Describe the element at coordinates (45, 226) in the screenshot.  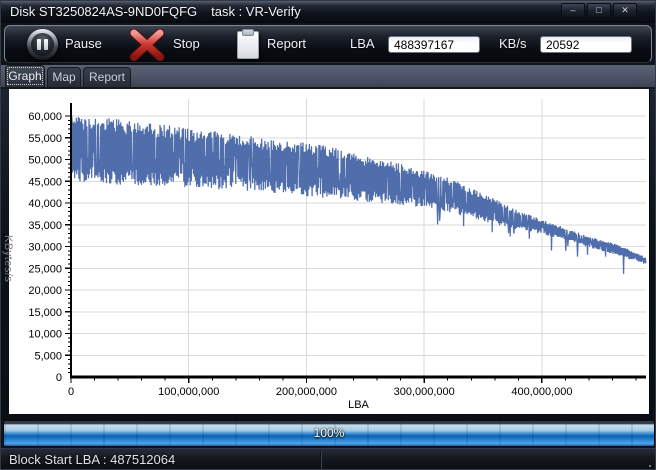
I see `svg-text: 35,000` at that location.